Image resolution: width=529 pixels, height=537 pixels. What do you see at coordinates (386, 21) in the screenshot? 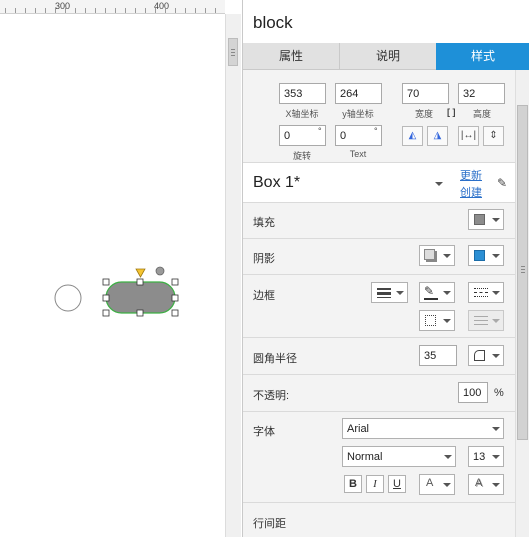
I see `panel-title: block` at bounding box center [386, 21].